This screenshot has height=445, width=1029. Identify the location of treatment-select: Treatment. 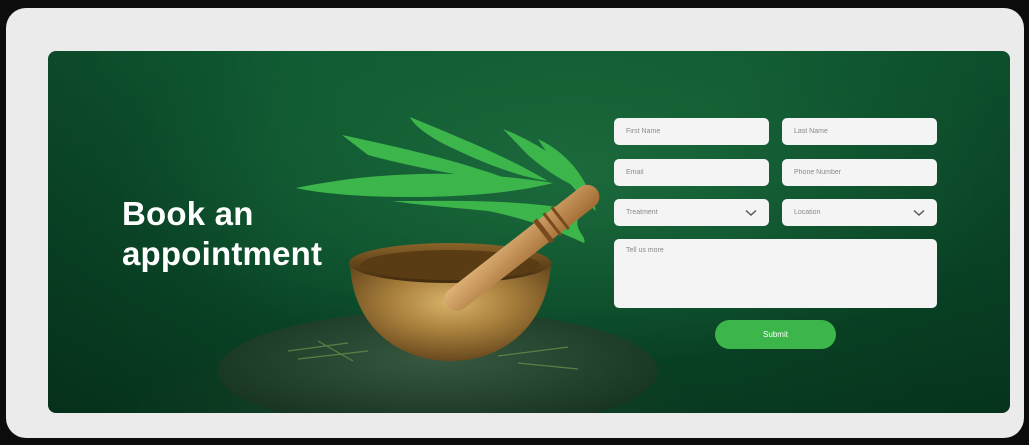
(691, 212).